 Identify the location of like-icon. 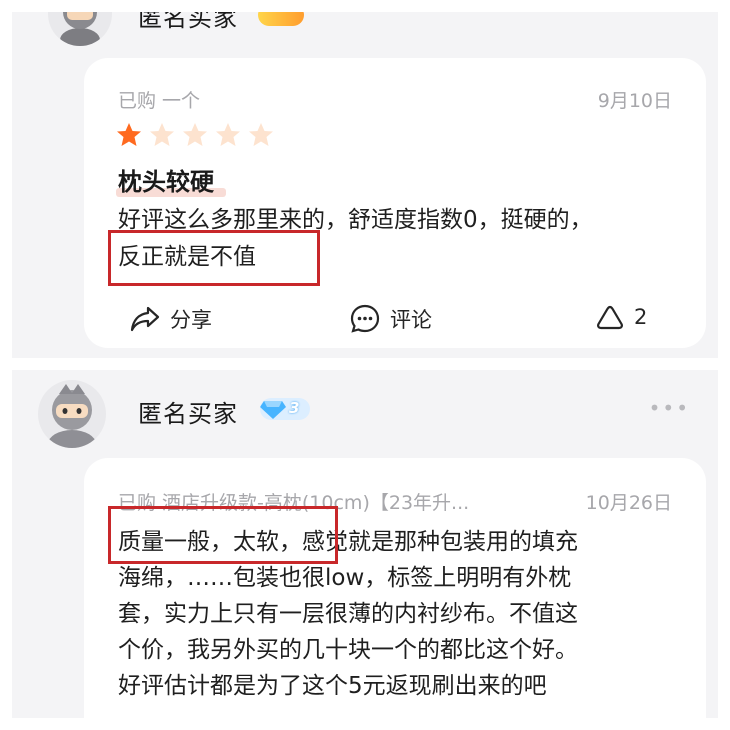
(610, 317).